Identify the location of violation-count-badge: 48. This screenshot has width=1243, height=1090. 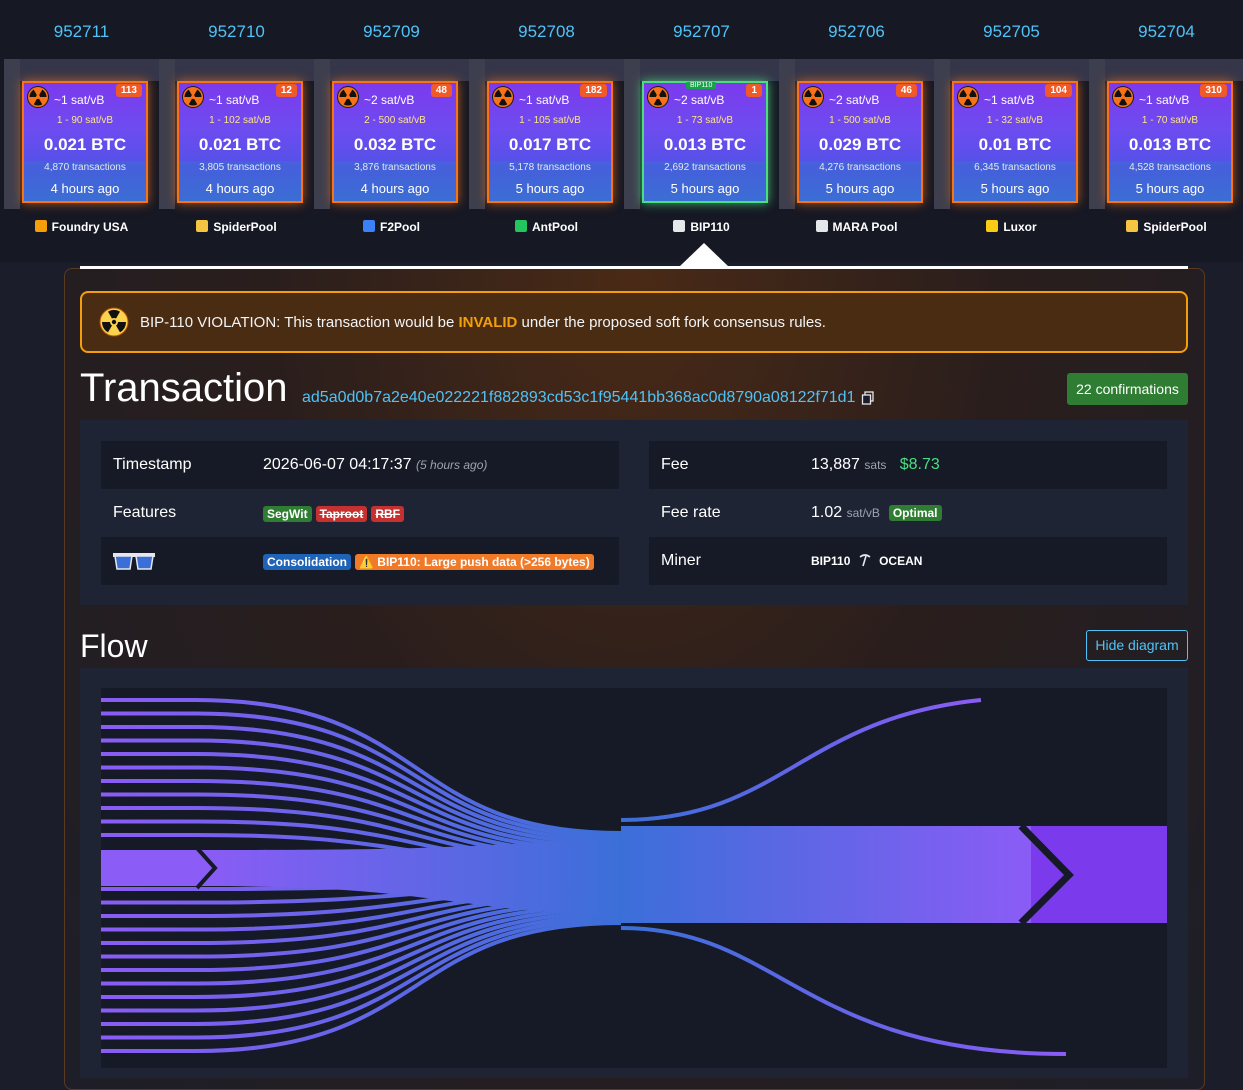
(441, 90).